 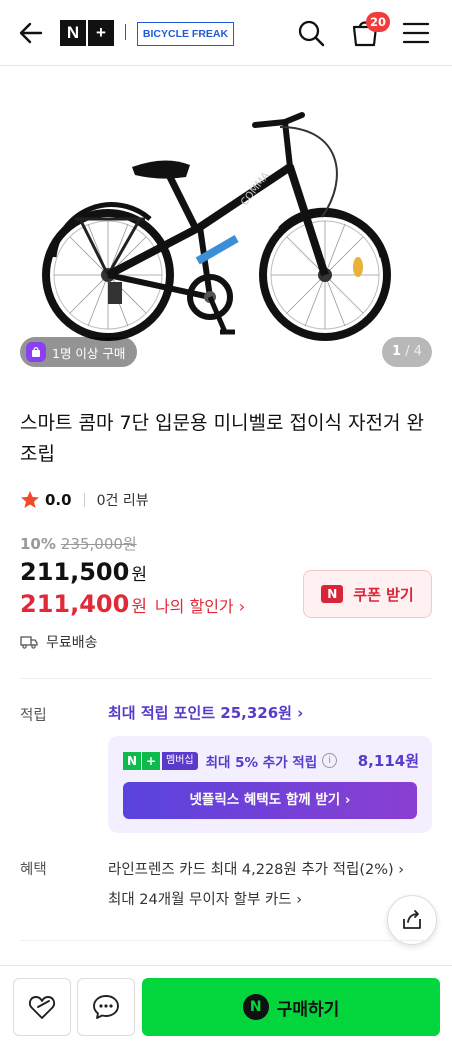 What do you see at coordinates (98, 544) in the screenshot?
I see `original-price: 235,000원` at bounding box center [98, 544].